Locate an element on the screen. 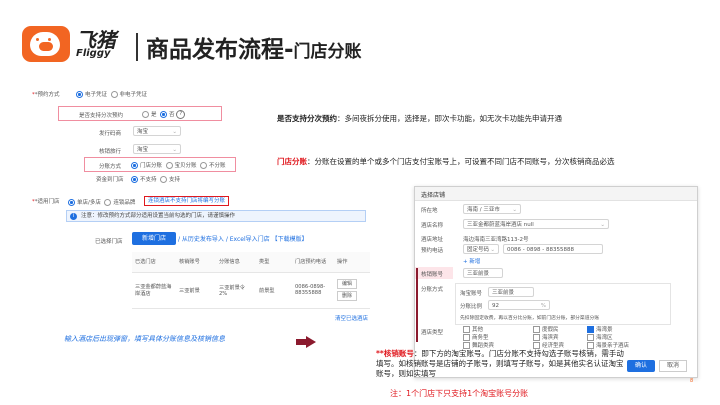  edit-button: 编辑 is located at coordinates (347, 284).